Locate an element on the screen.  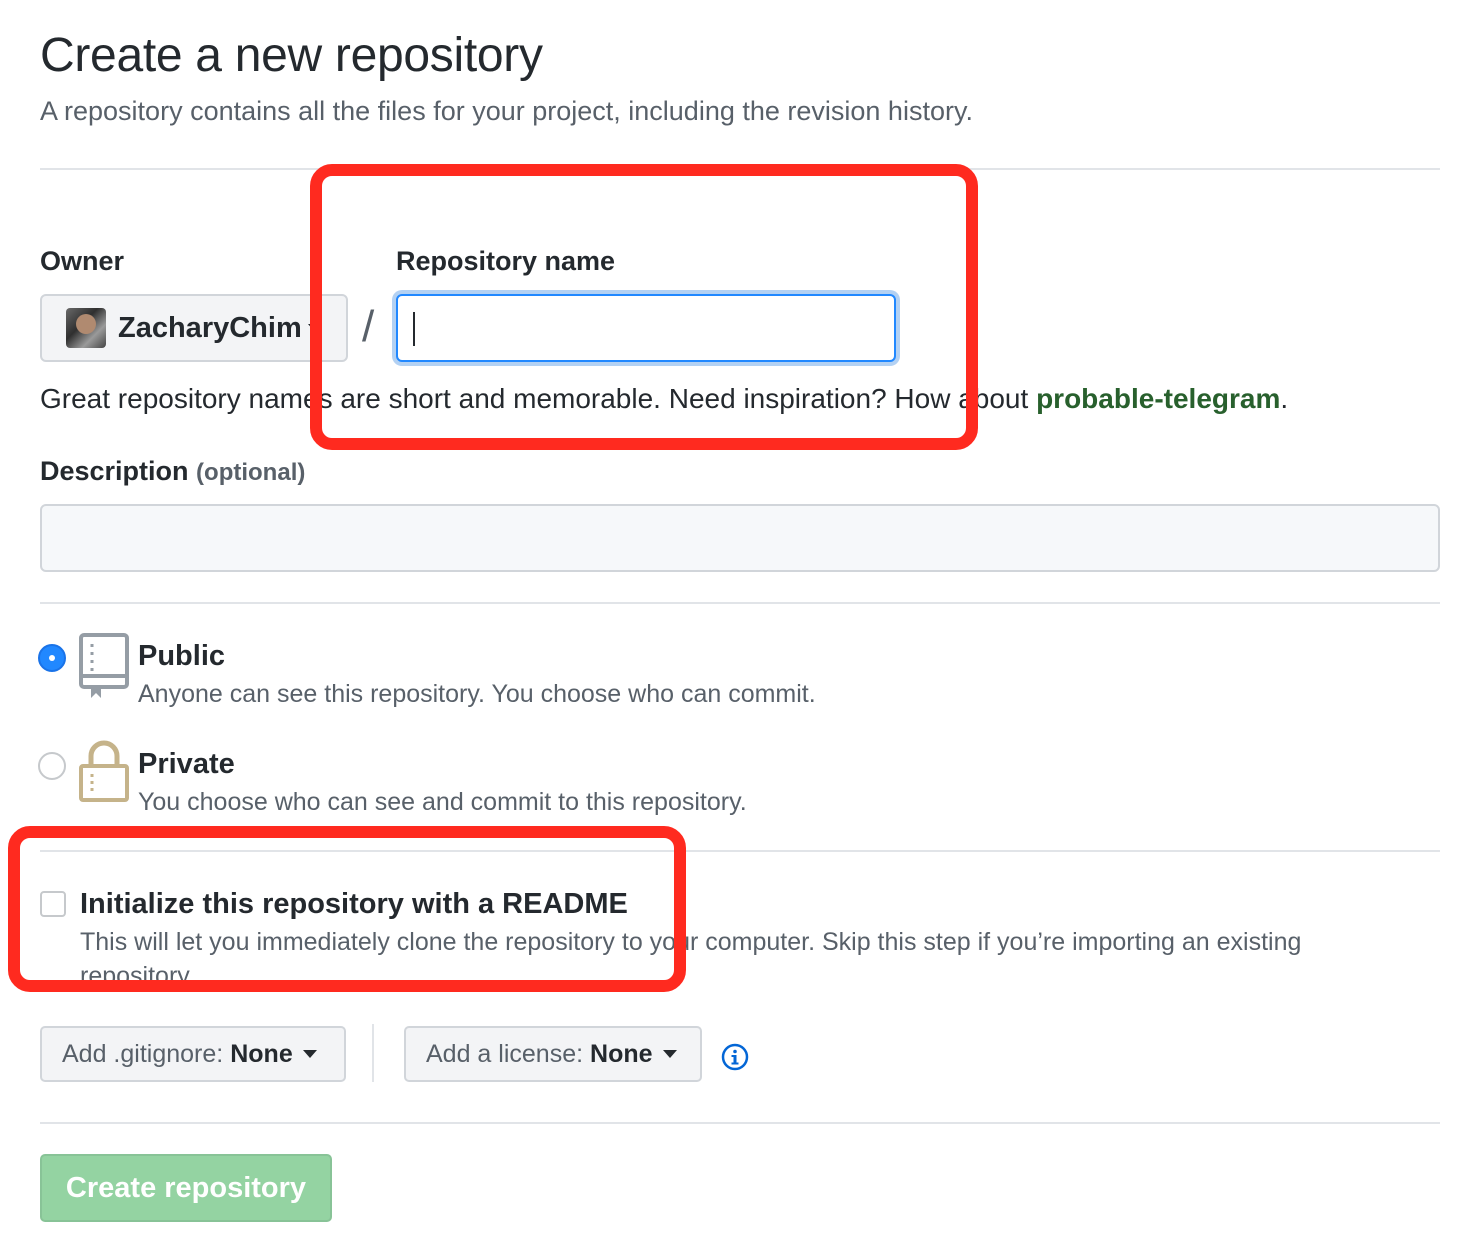
repository-name-label: Repository name is located at coordinates (506, 261).